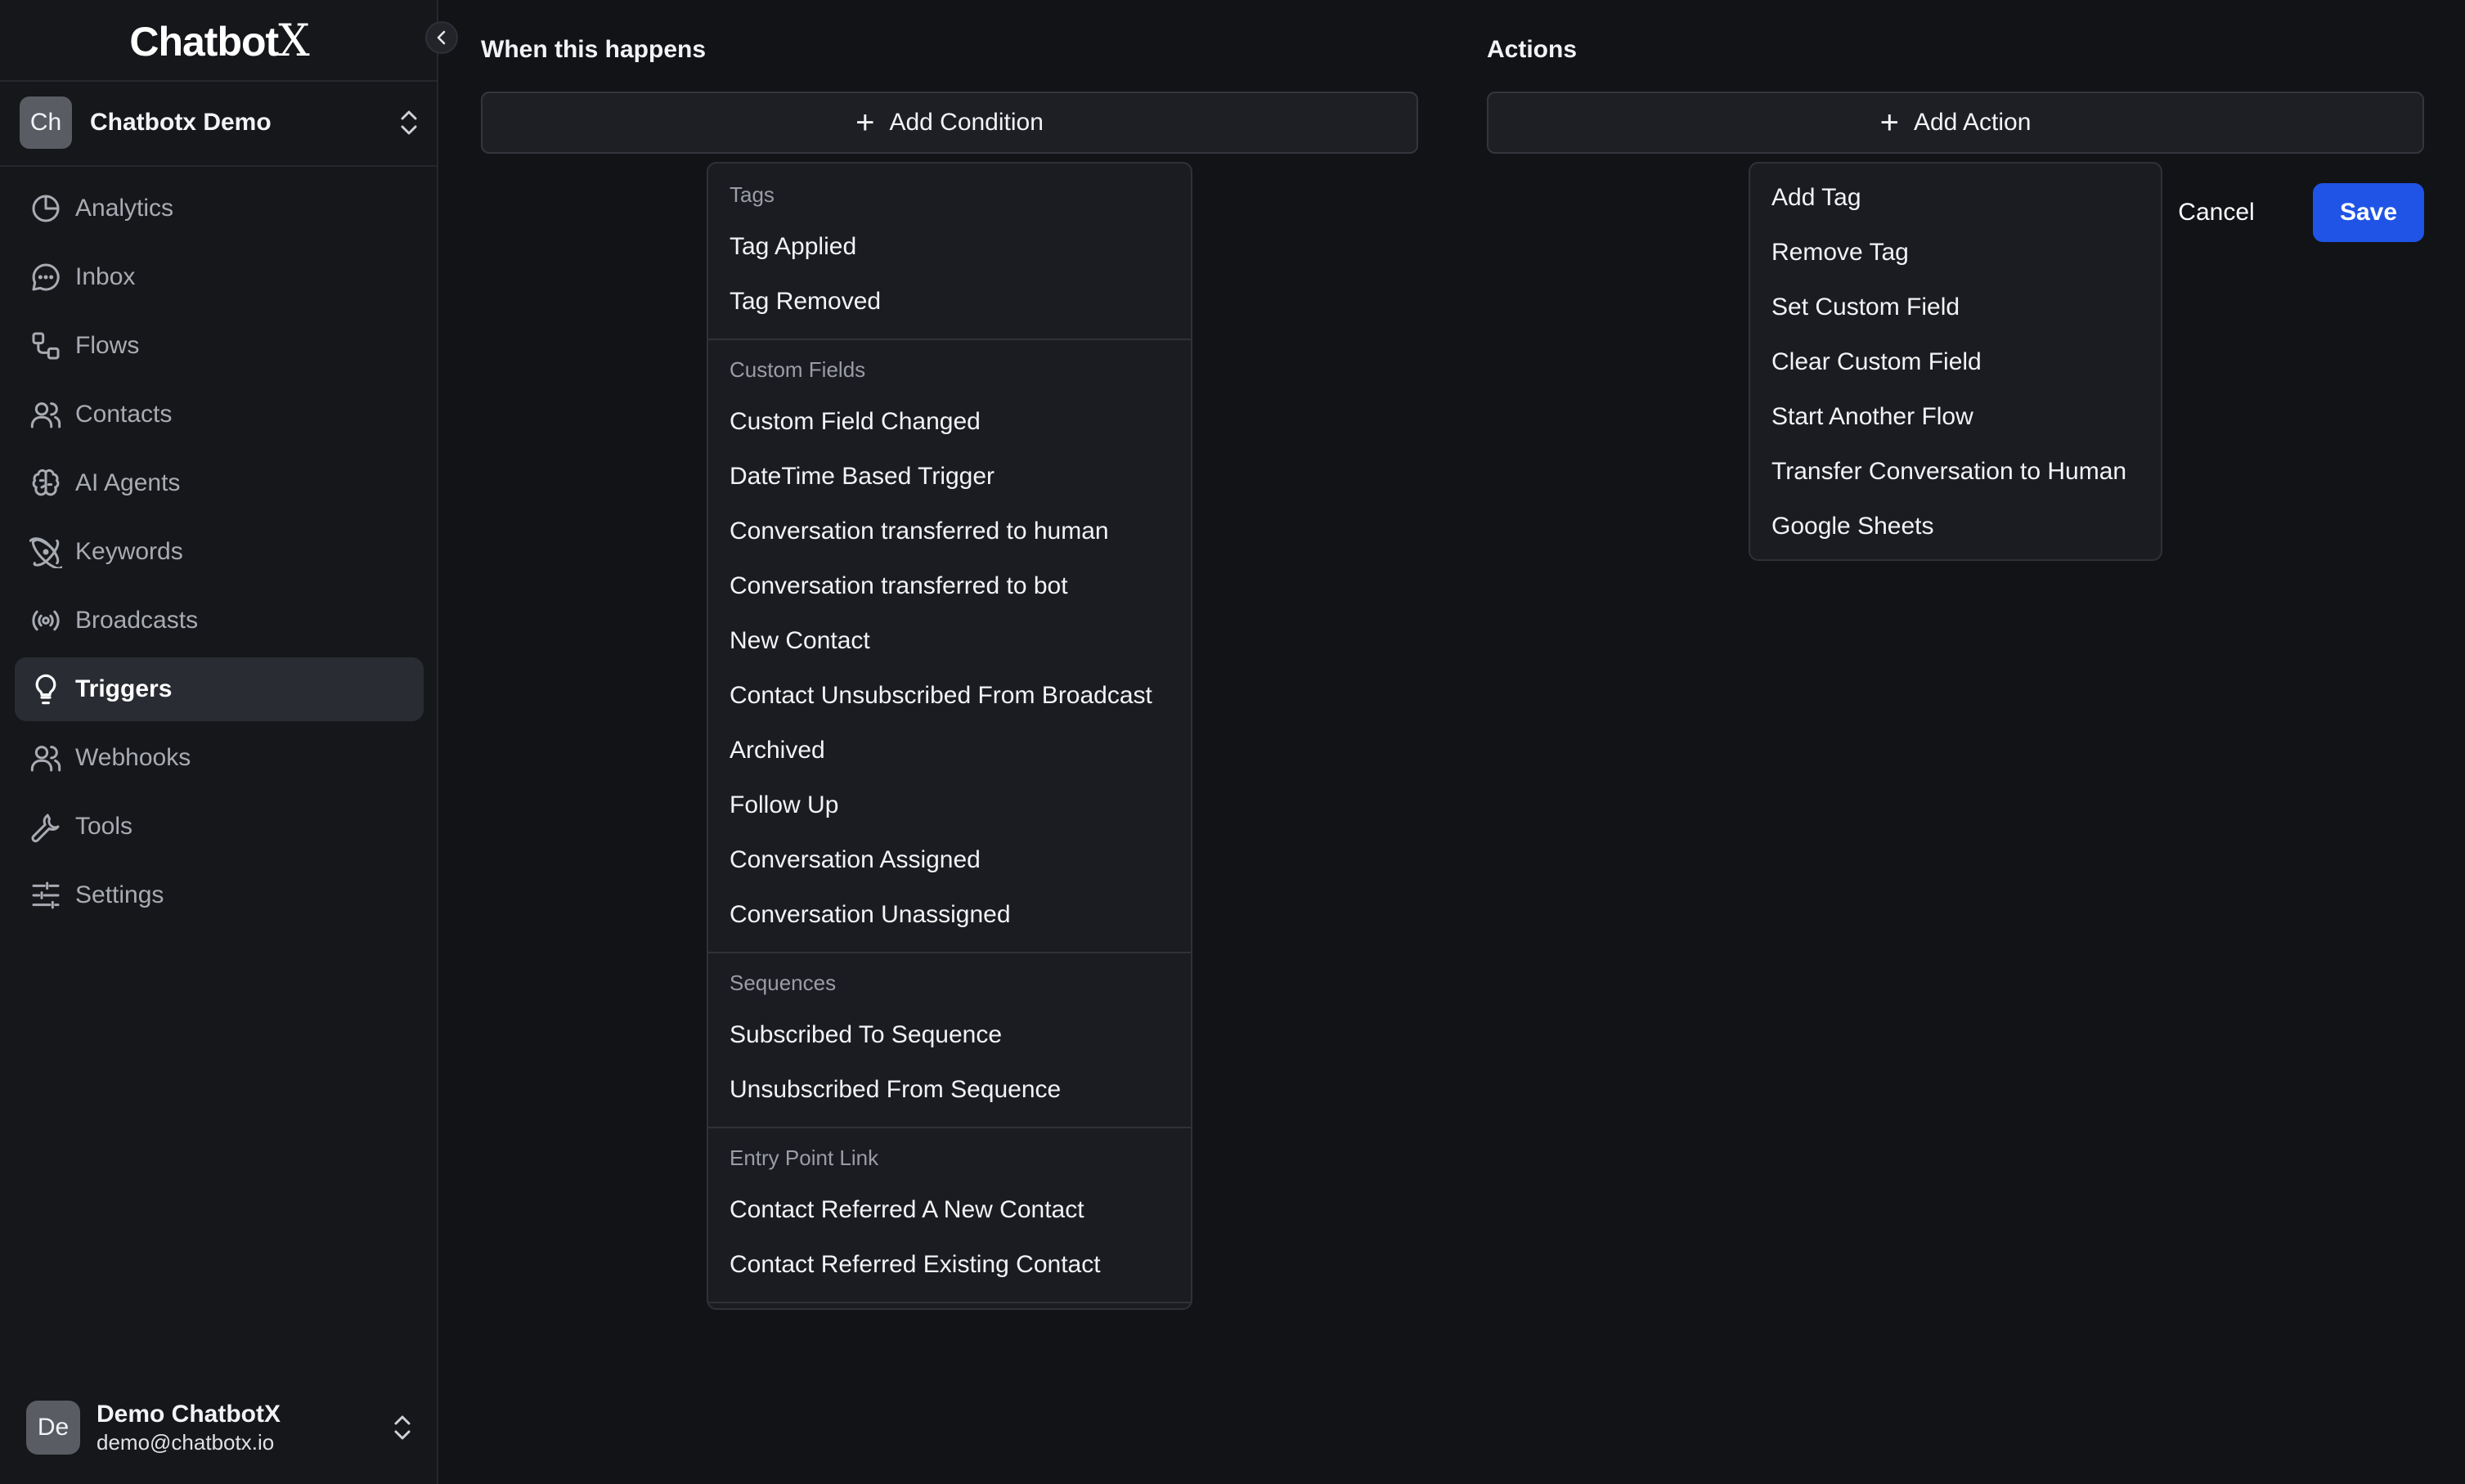 This screenshot has height=1484, width=2465. I want to click on sidebar-item-label: Settings, so click(120, 894).